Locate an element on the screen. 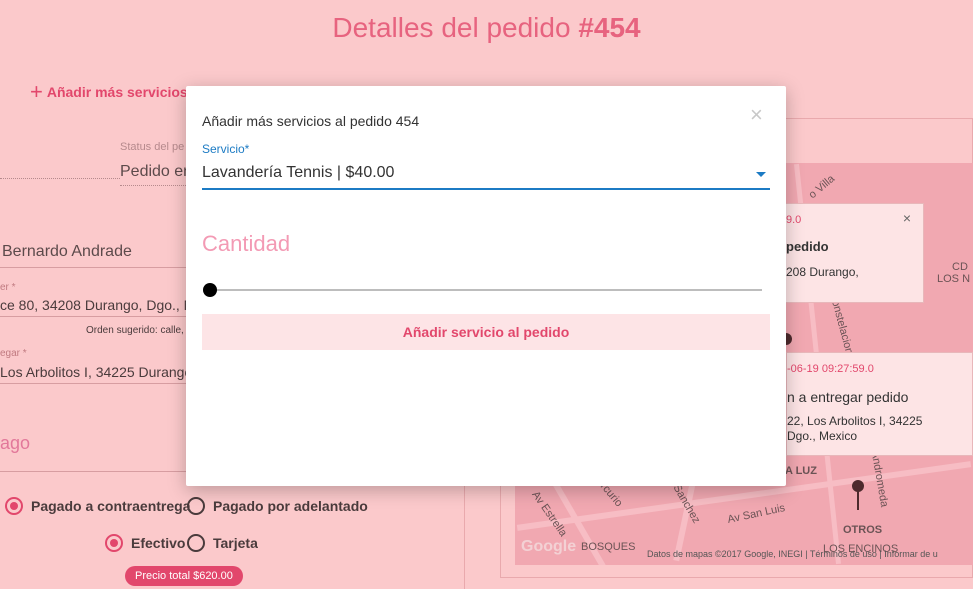  method-option-label: Efectivo is located at coordinates (158, 543).